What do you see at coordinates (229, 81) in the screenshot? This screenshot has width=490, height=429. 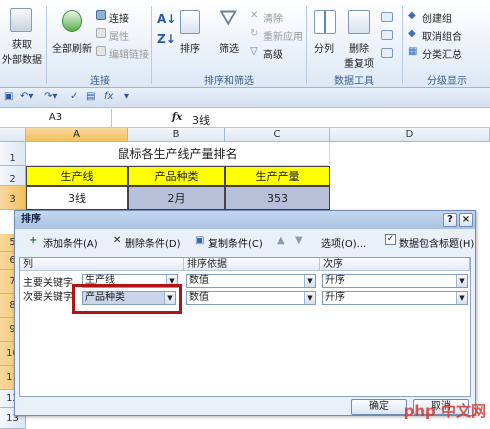 I see `group-label-sort-filter: 排序和筛选` at bounding box center [229, 81].